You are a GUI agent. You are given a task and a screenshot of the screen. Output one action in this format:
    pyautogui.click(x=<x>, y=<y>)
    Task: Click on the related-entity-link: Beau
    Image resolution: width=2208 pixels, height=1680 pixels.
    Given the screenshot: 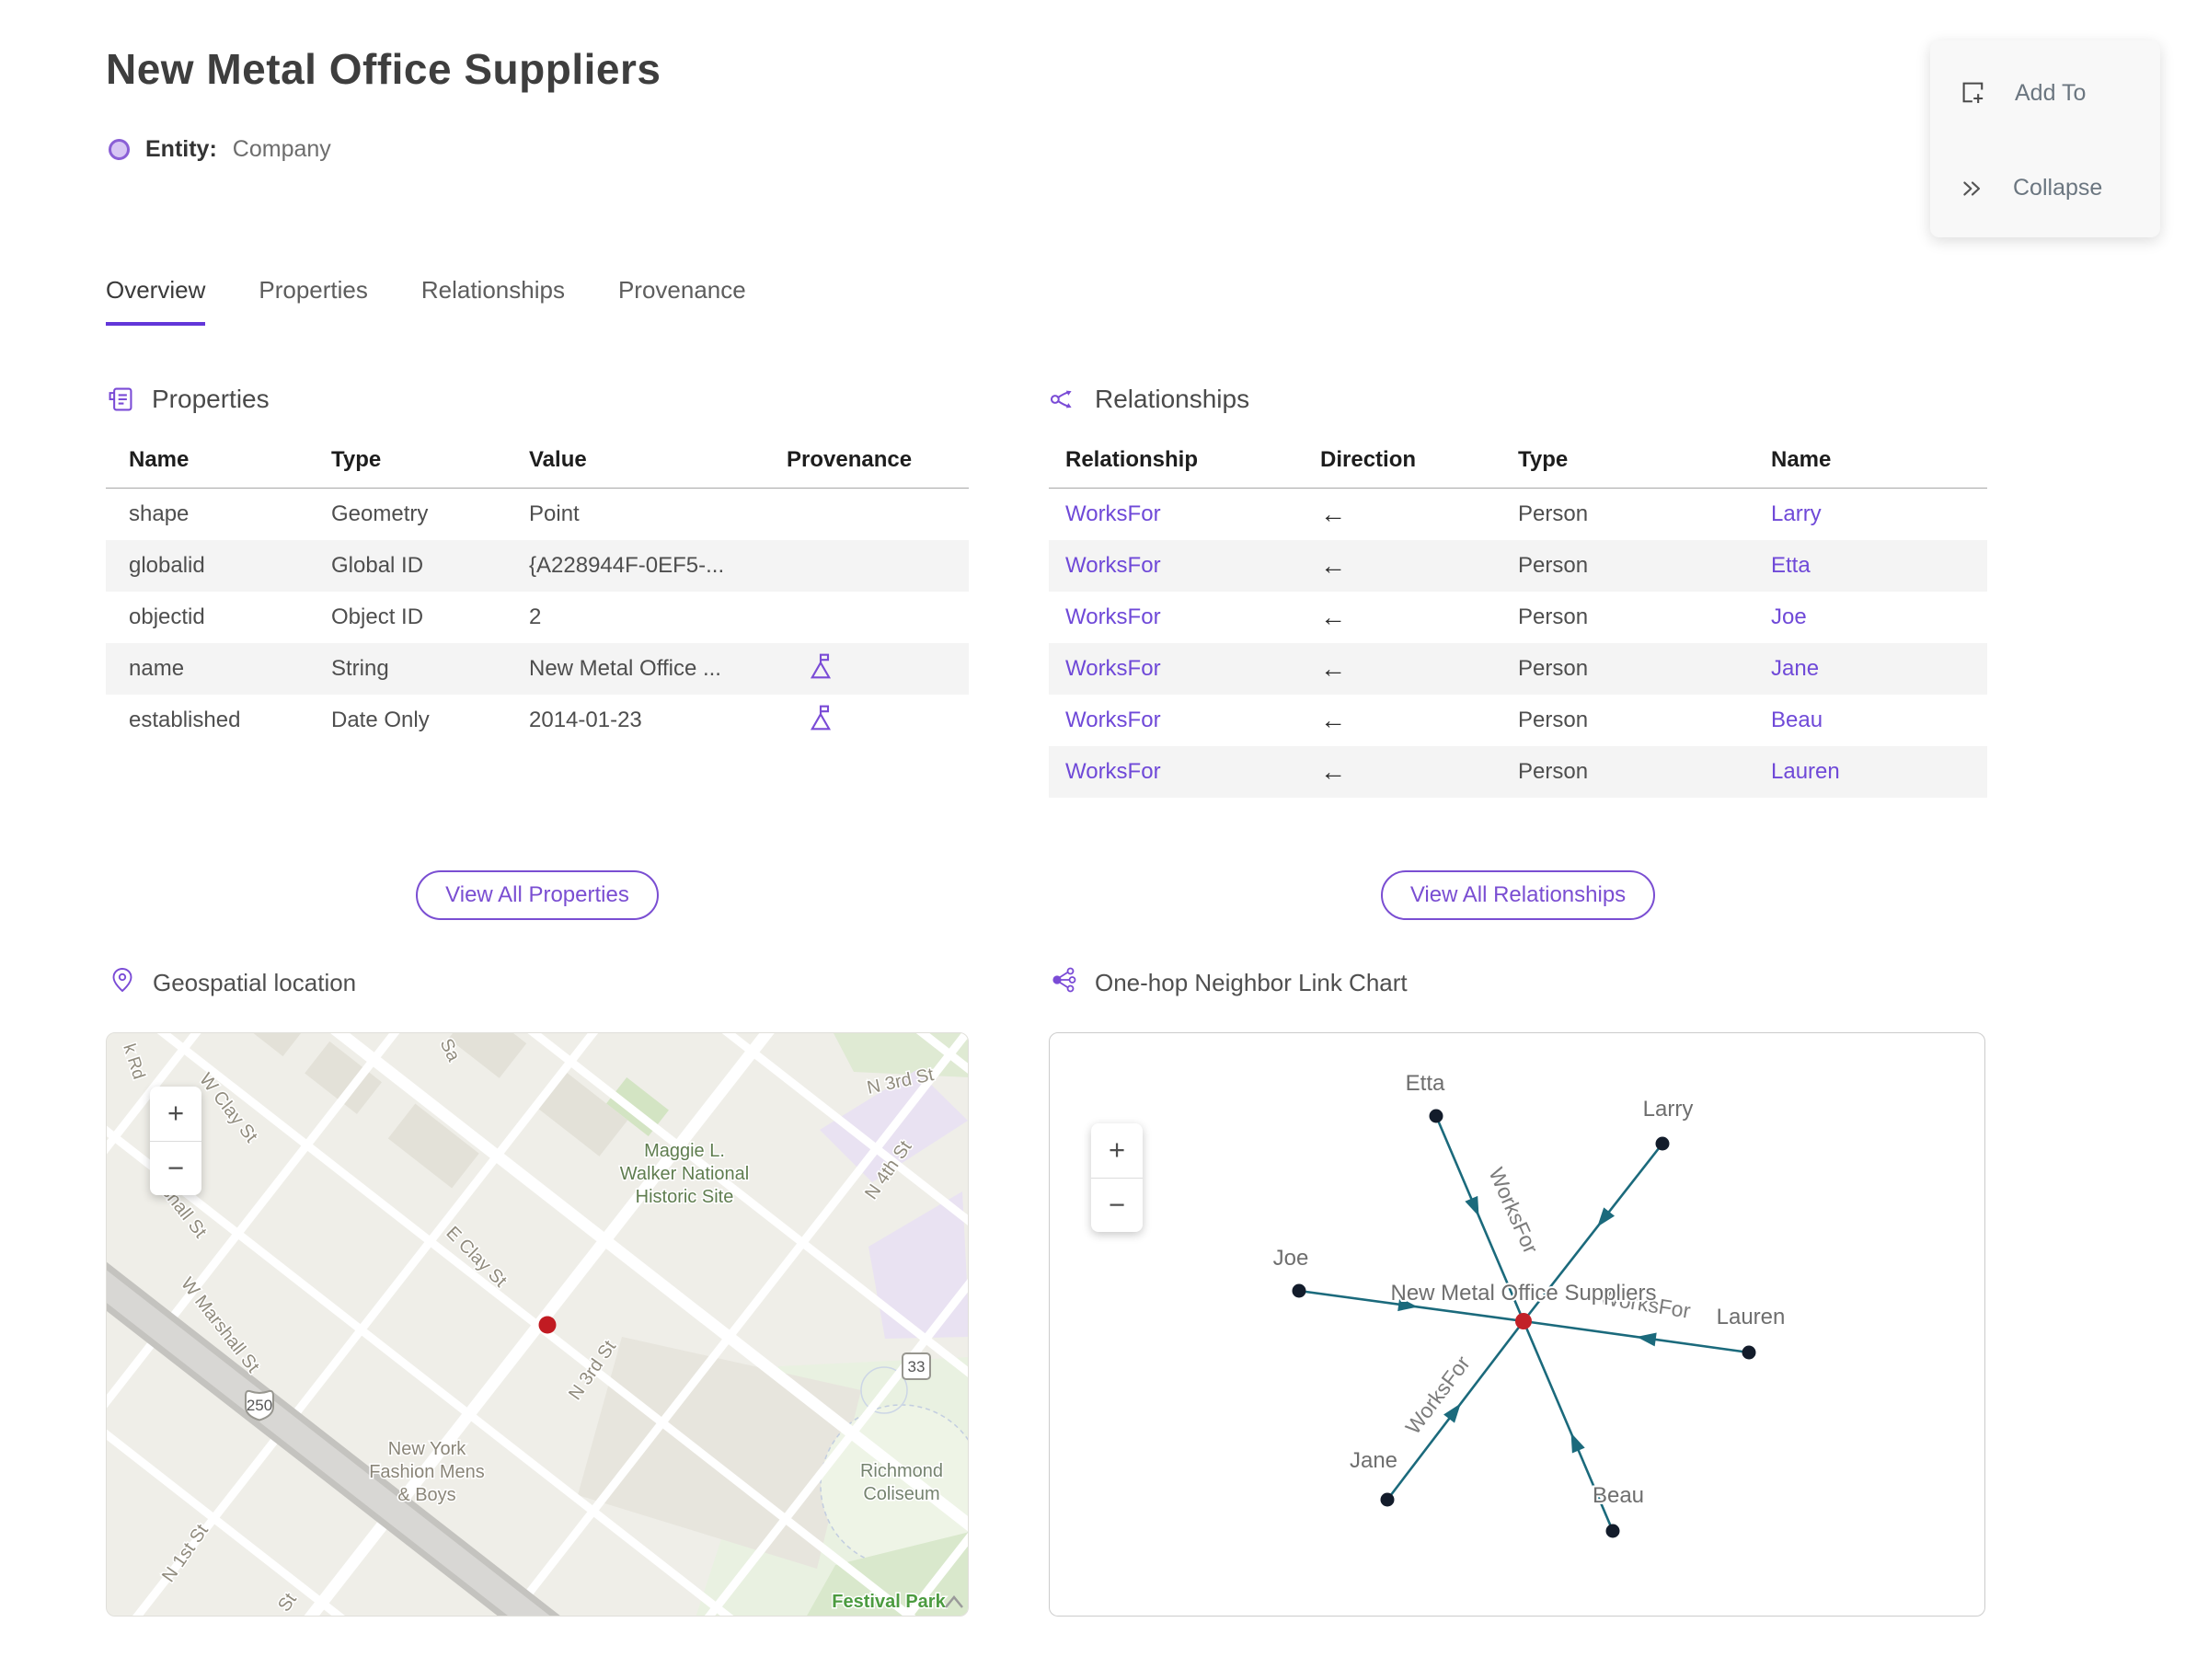 What is the action you would take?
    pyautogui.click(x=1797, y=720)
    